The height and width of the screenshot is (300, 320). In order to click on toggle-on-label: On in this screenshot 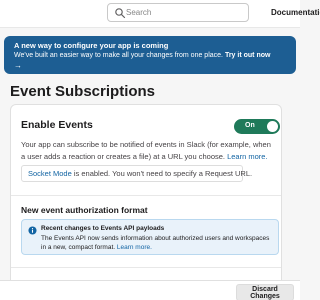, I will do `click(250, 125)`.